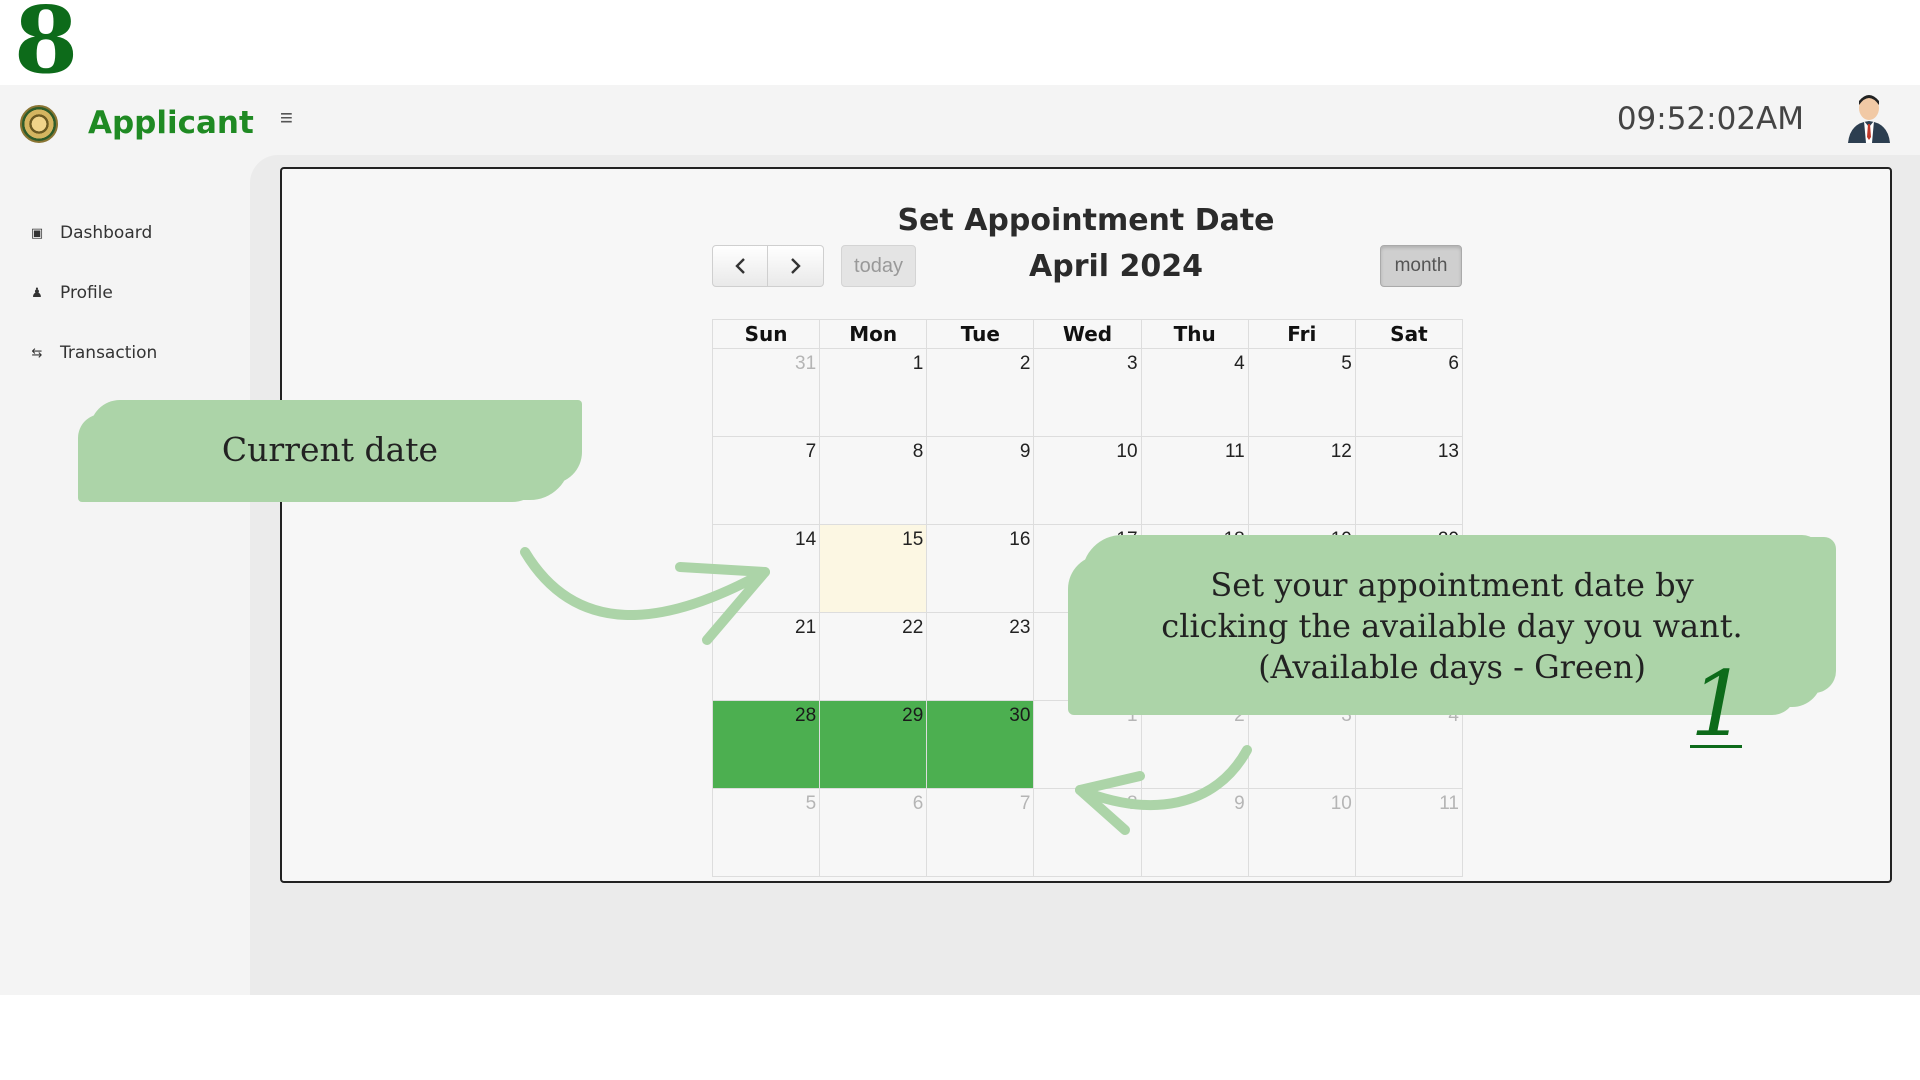 This screenshot has width=1920, height=1080. What do you see at coordinates (960, 120) in the screenshot?
I see `top-bar: Applicant ≡ 09:52:02AM` at bounding box center [960, 120].